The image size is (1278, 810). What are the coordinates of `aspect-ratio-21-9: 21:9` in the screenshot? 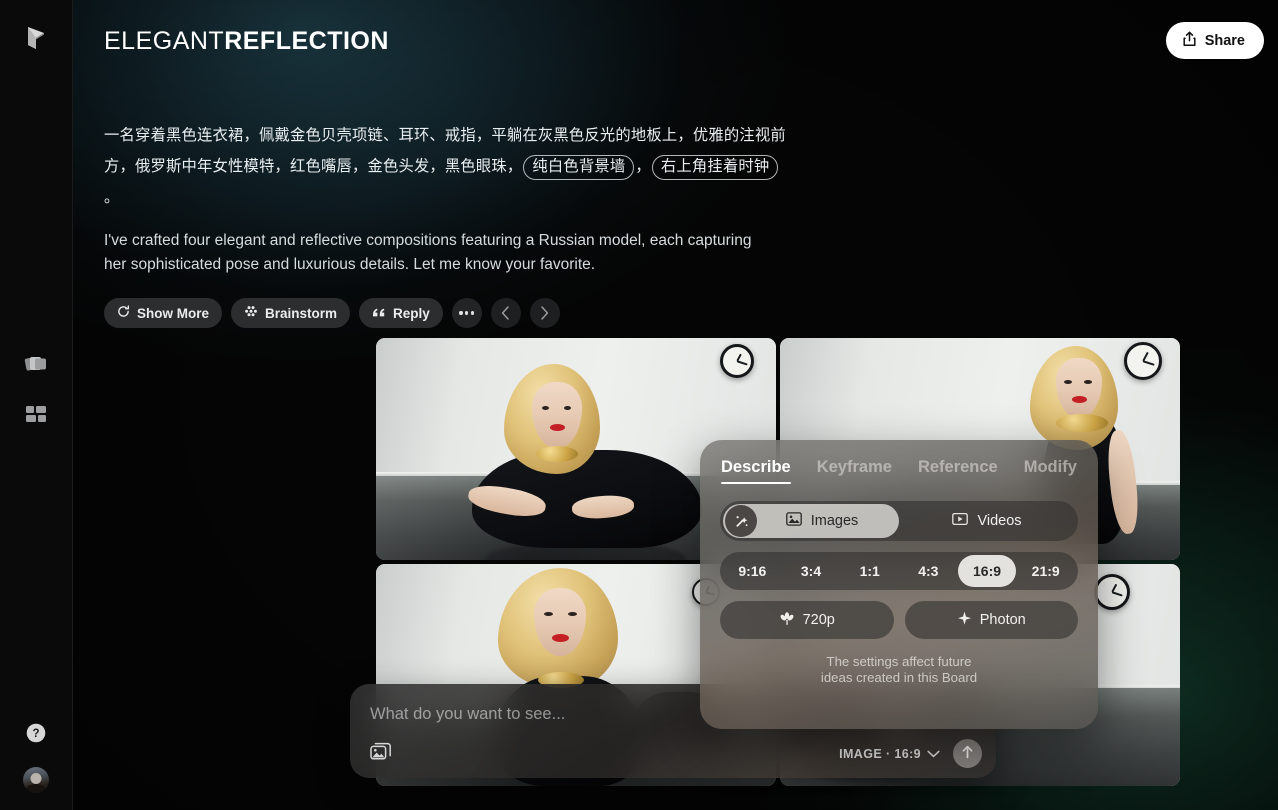 It's located at (1045, 571).